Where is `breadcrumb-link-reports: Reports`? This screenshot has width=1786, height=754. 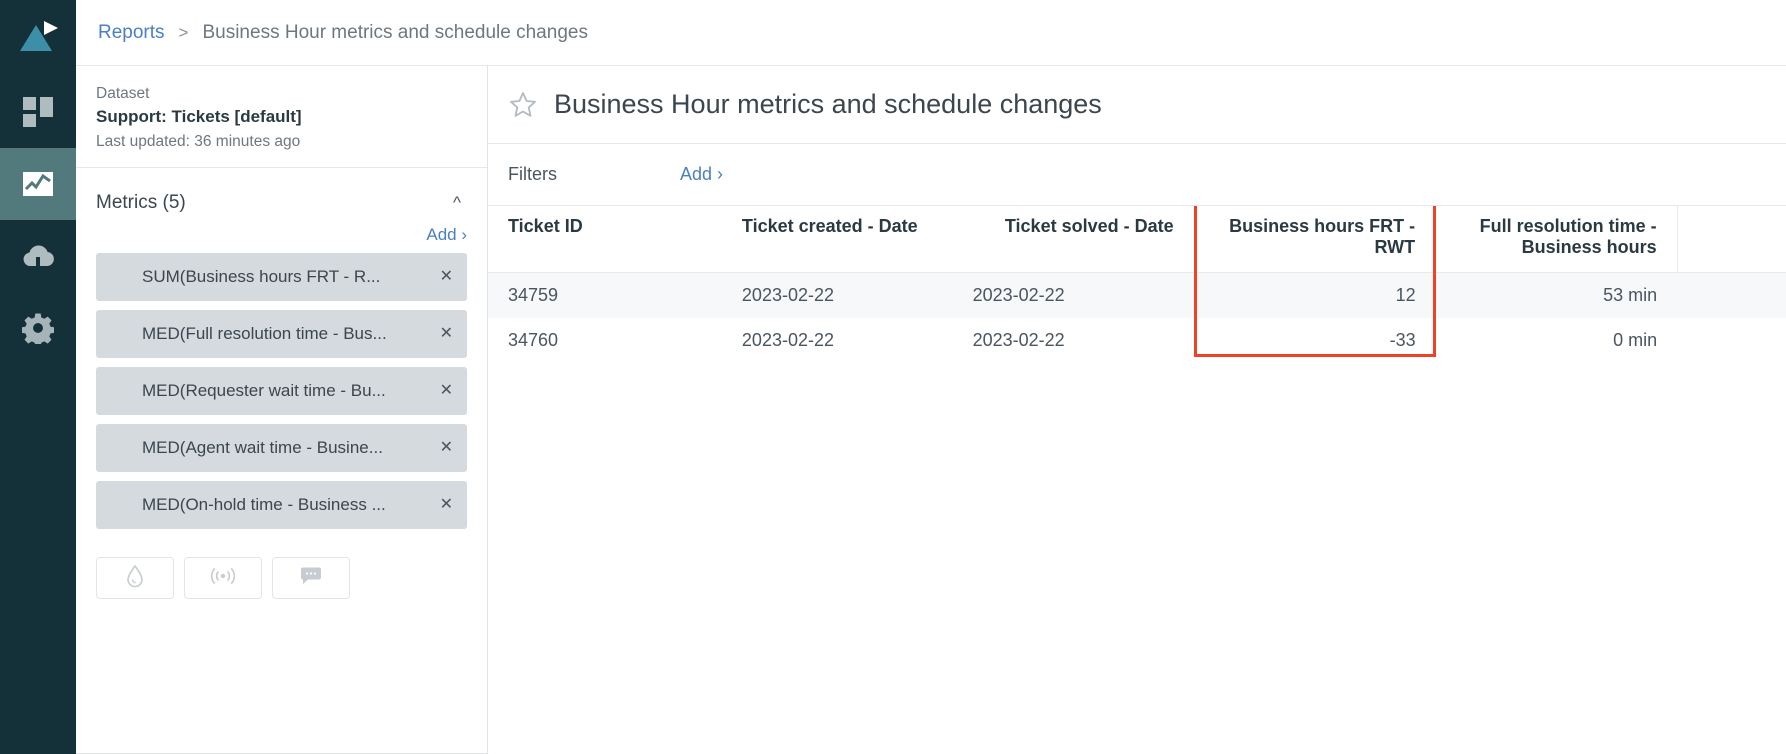 breadcrumb-link-reports: Reports is located at coordinates (131, 33).